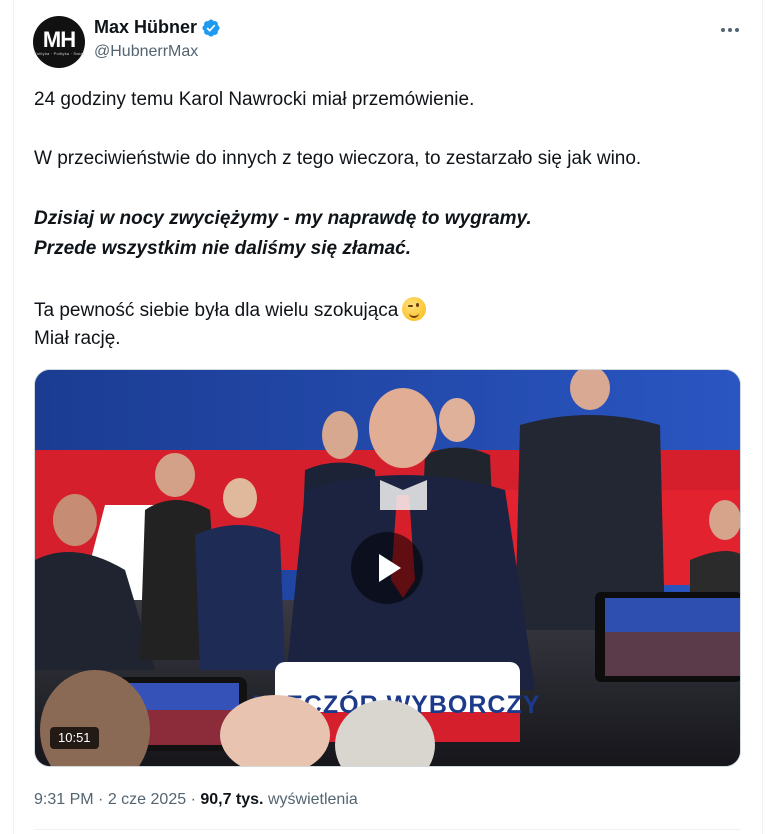 This screenshot has width=765, height=834. Describe the element at coordinates (59, 39) in the screenshot. I see `avatar-monogram: MH` at that location.